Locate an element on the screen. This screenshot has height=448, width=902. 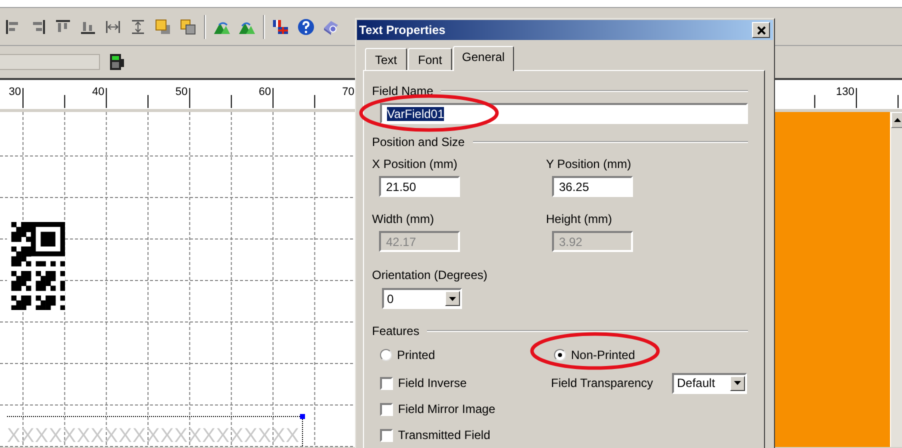
field-label: Width (mm) is located at coordinates (403, 219).